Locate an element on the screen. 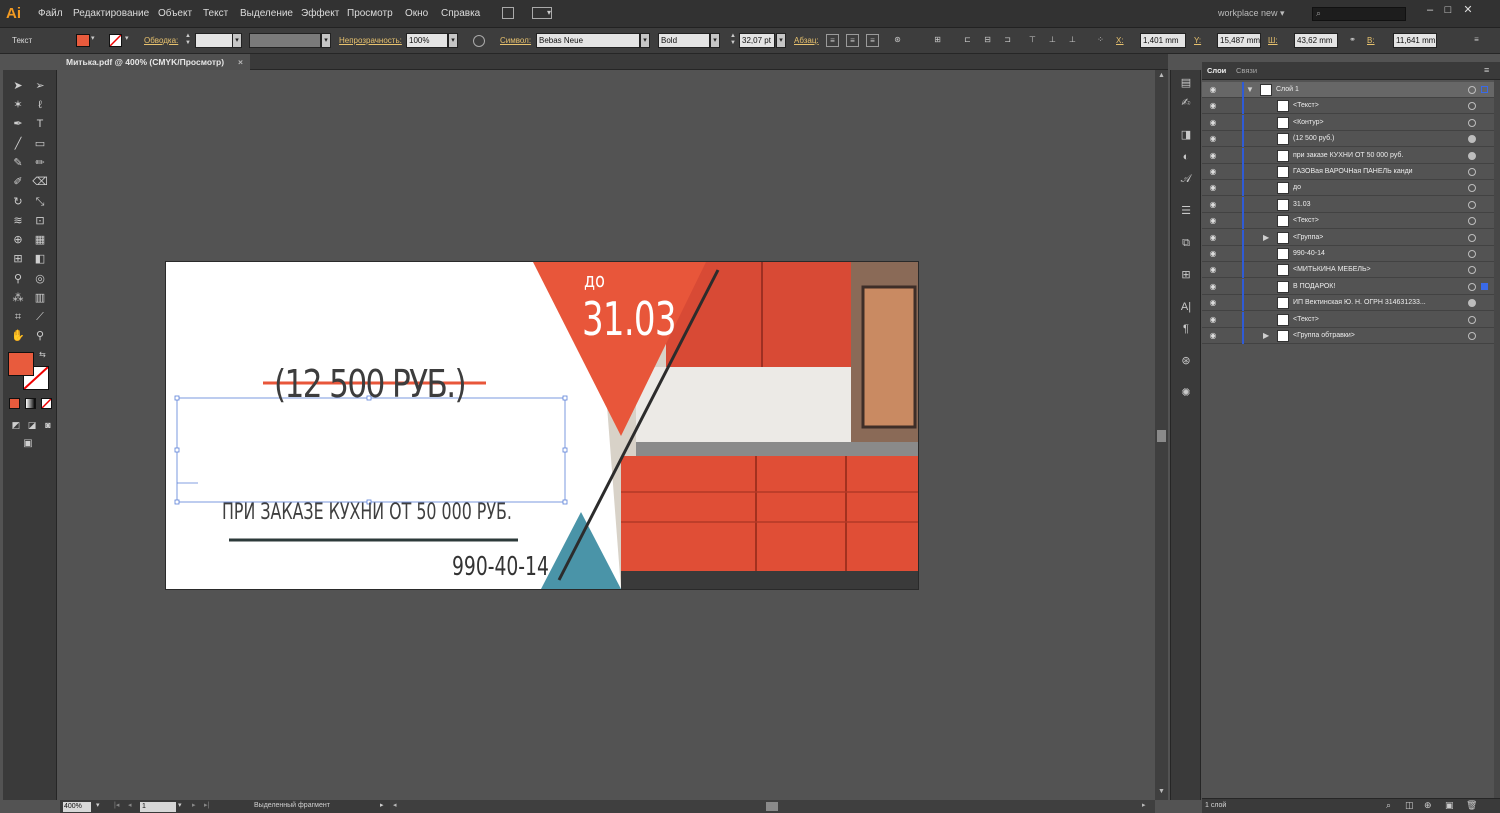 This screenshot has height=813, width=1500. paragraph-label: Абзац: is located at coordinates (806, 40).